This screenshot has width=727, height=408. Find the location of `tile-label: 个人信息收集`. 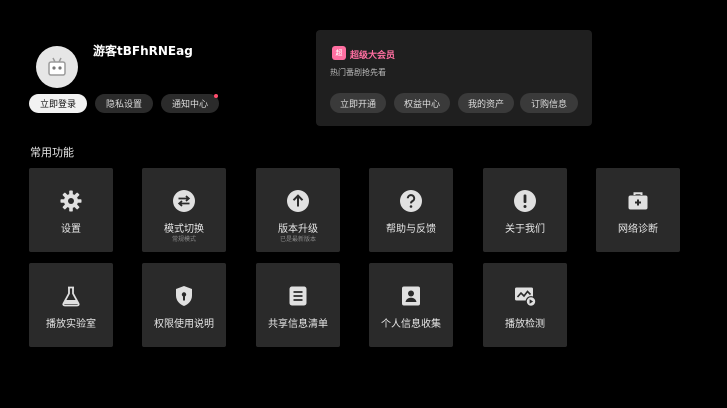

tile-label: 个人信息收集 is located at coordinates (411, 324).